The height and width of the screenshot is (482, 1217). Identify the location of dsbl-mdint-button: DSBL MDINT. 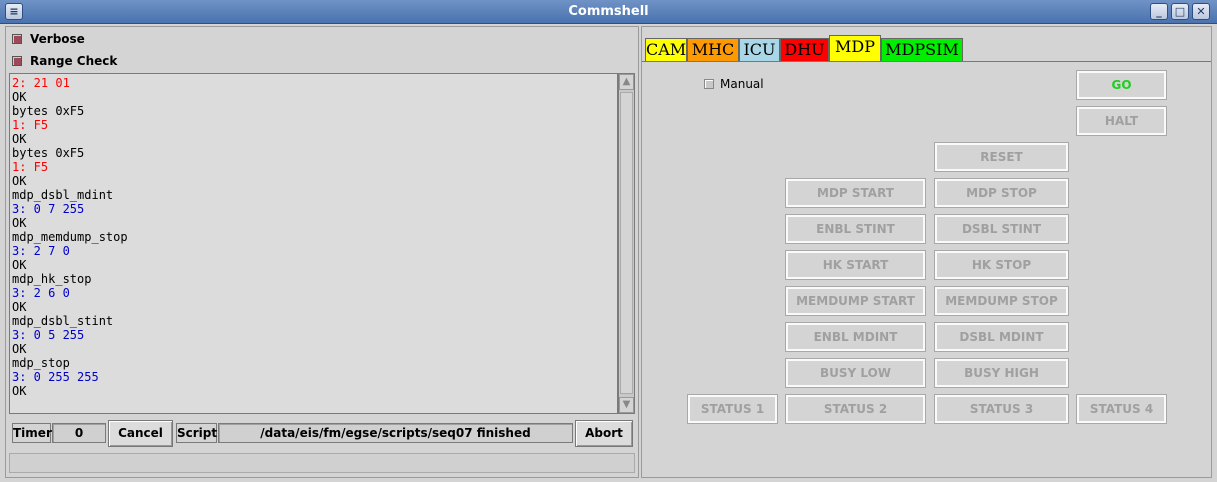
(1001, 337).